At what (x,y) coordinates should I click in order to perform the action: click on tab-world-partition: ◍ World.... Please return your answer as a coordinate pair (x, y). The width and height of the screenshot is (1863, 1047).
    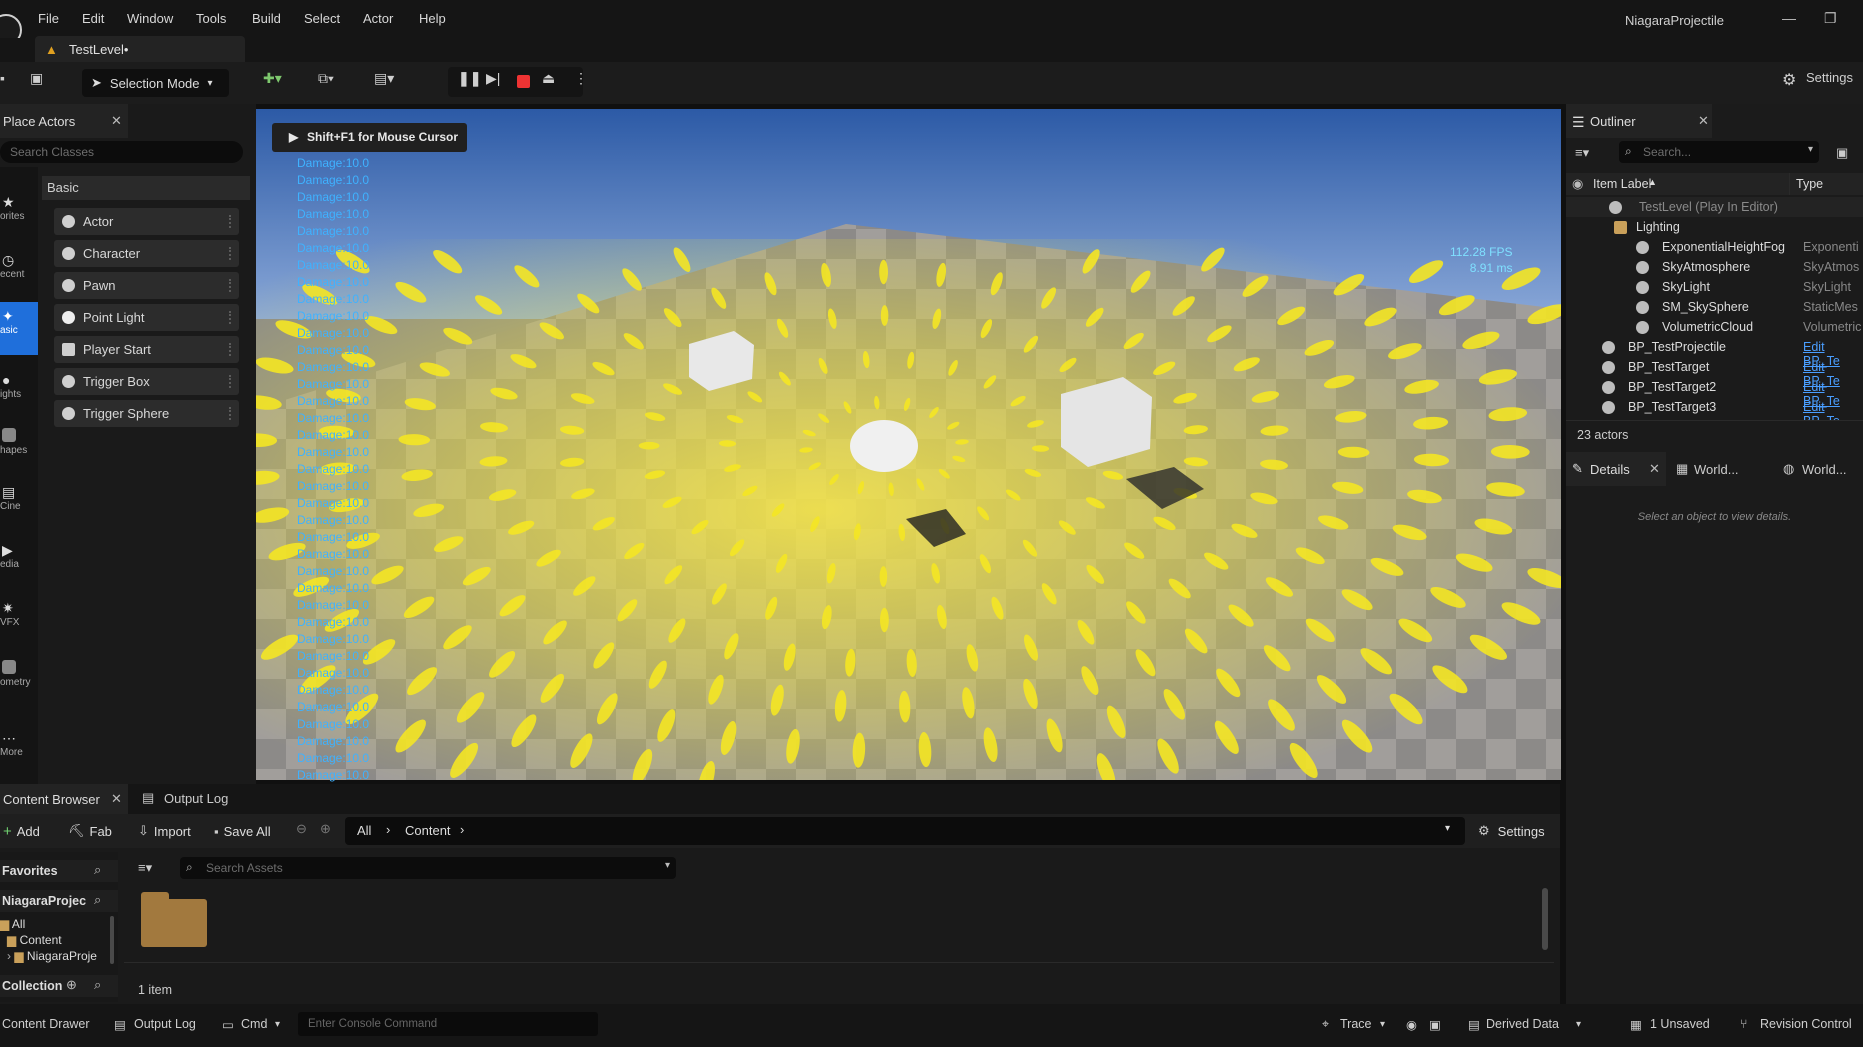
    Looking at the image, I should click on (1820, 470).